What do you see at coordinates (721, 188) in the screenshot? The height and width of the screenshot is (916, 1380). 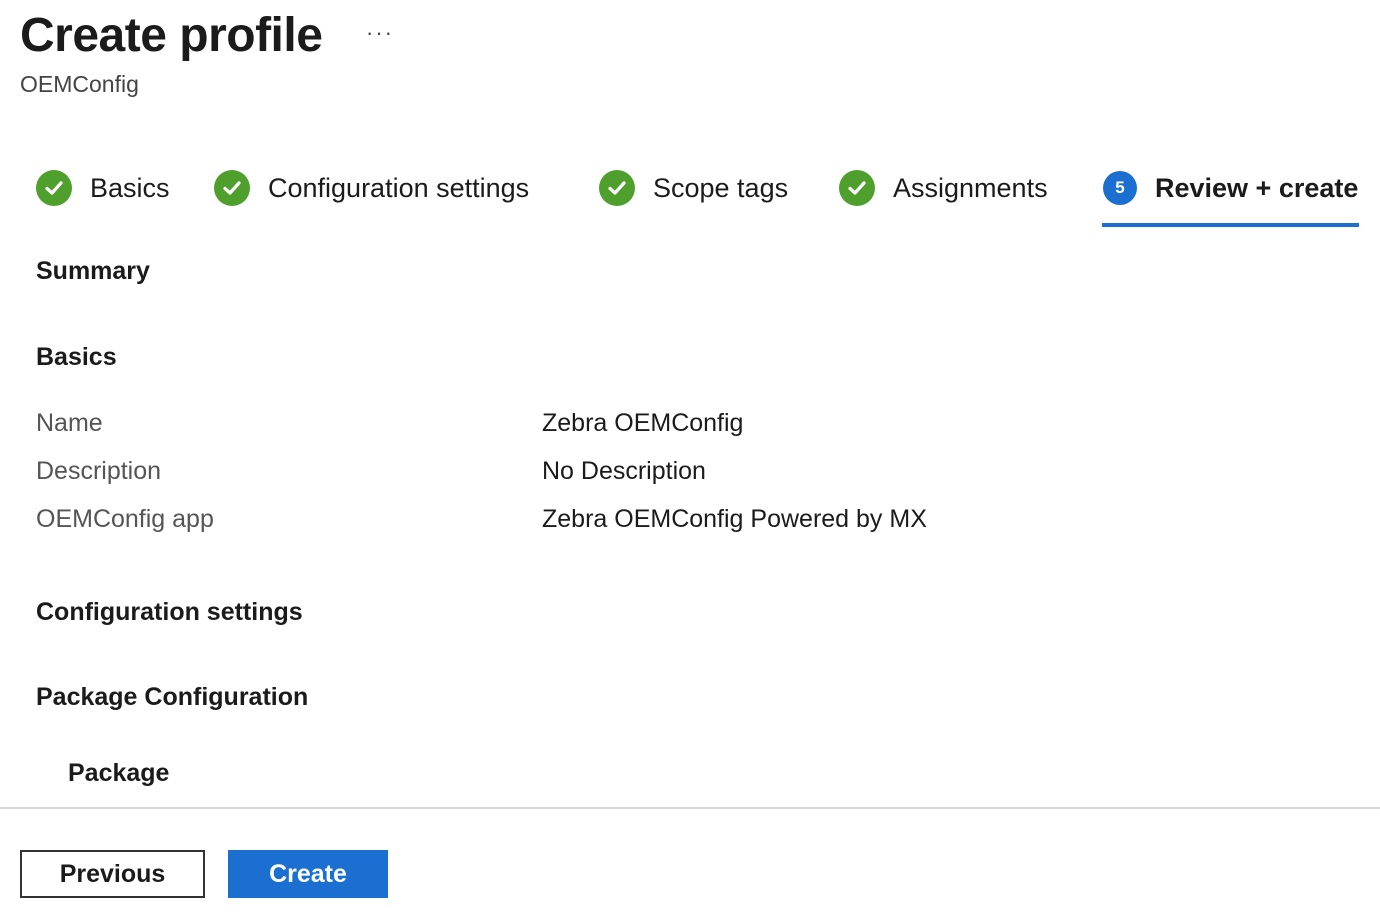 I see `tab-label: Scope tags` at bounding box center [721, 188].